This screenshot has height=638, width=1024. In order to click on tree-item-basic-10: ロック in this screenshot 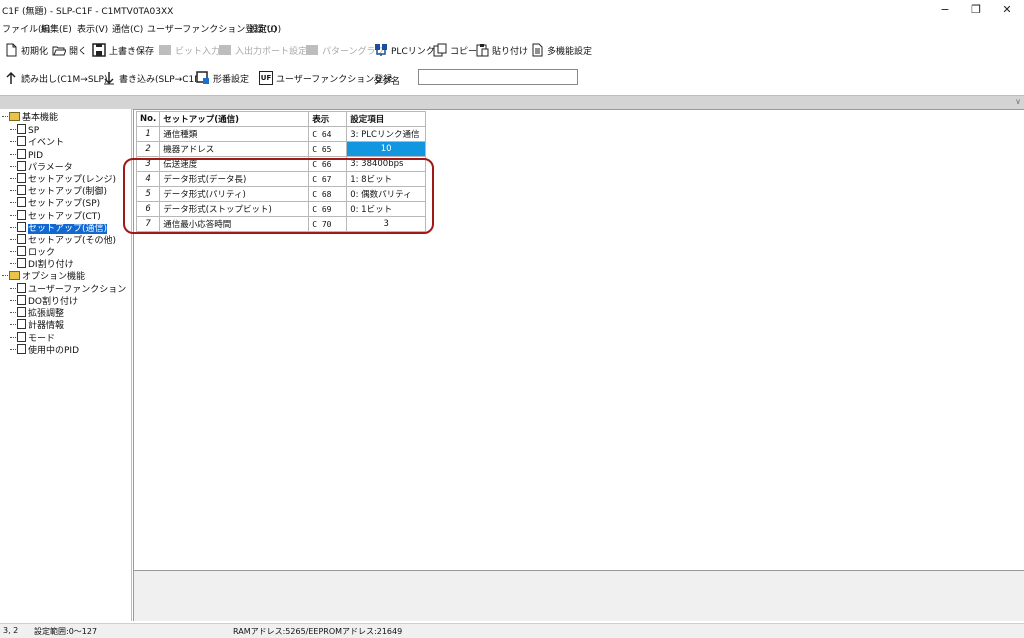, I will do `click(32, 252)`.